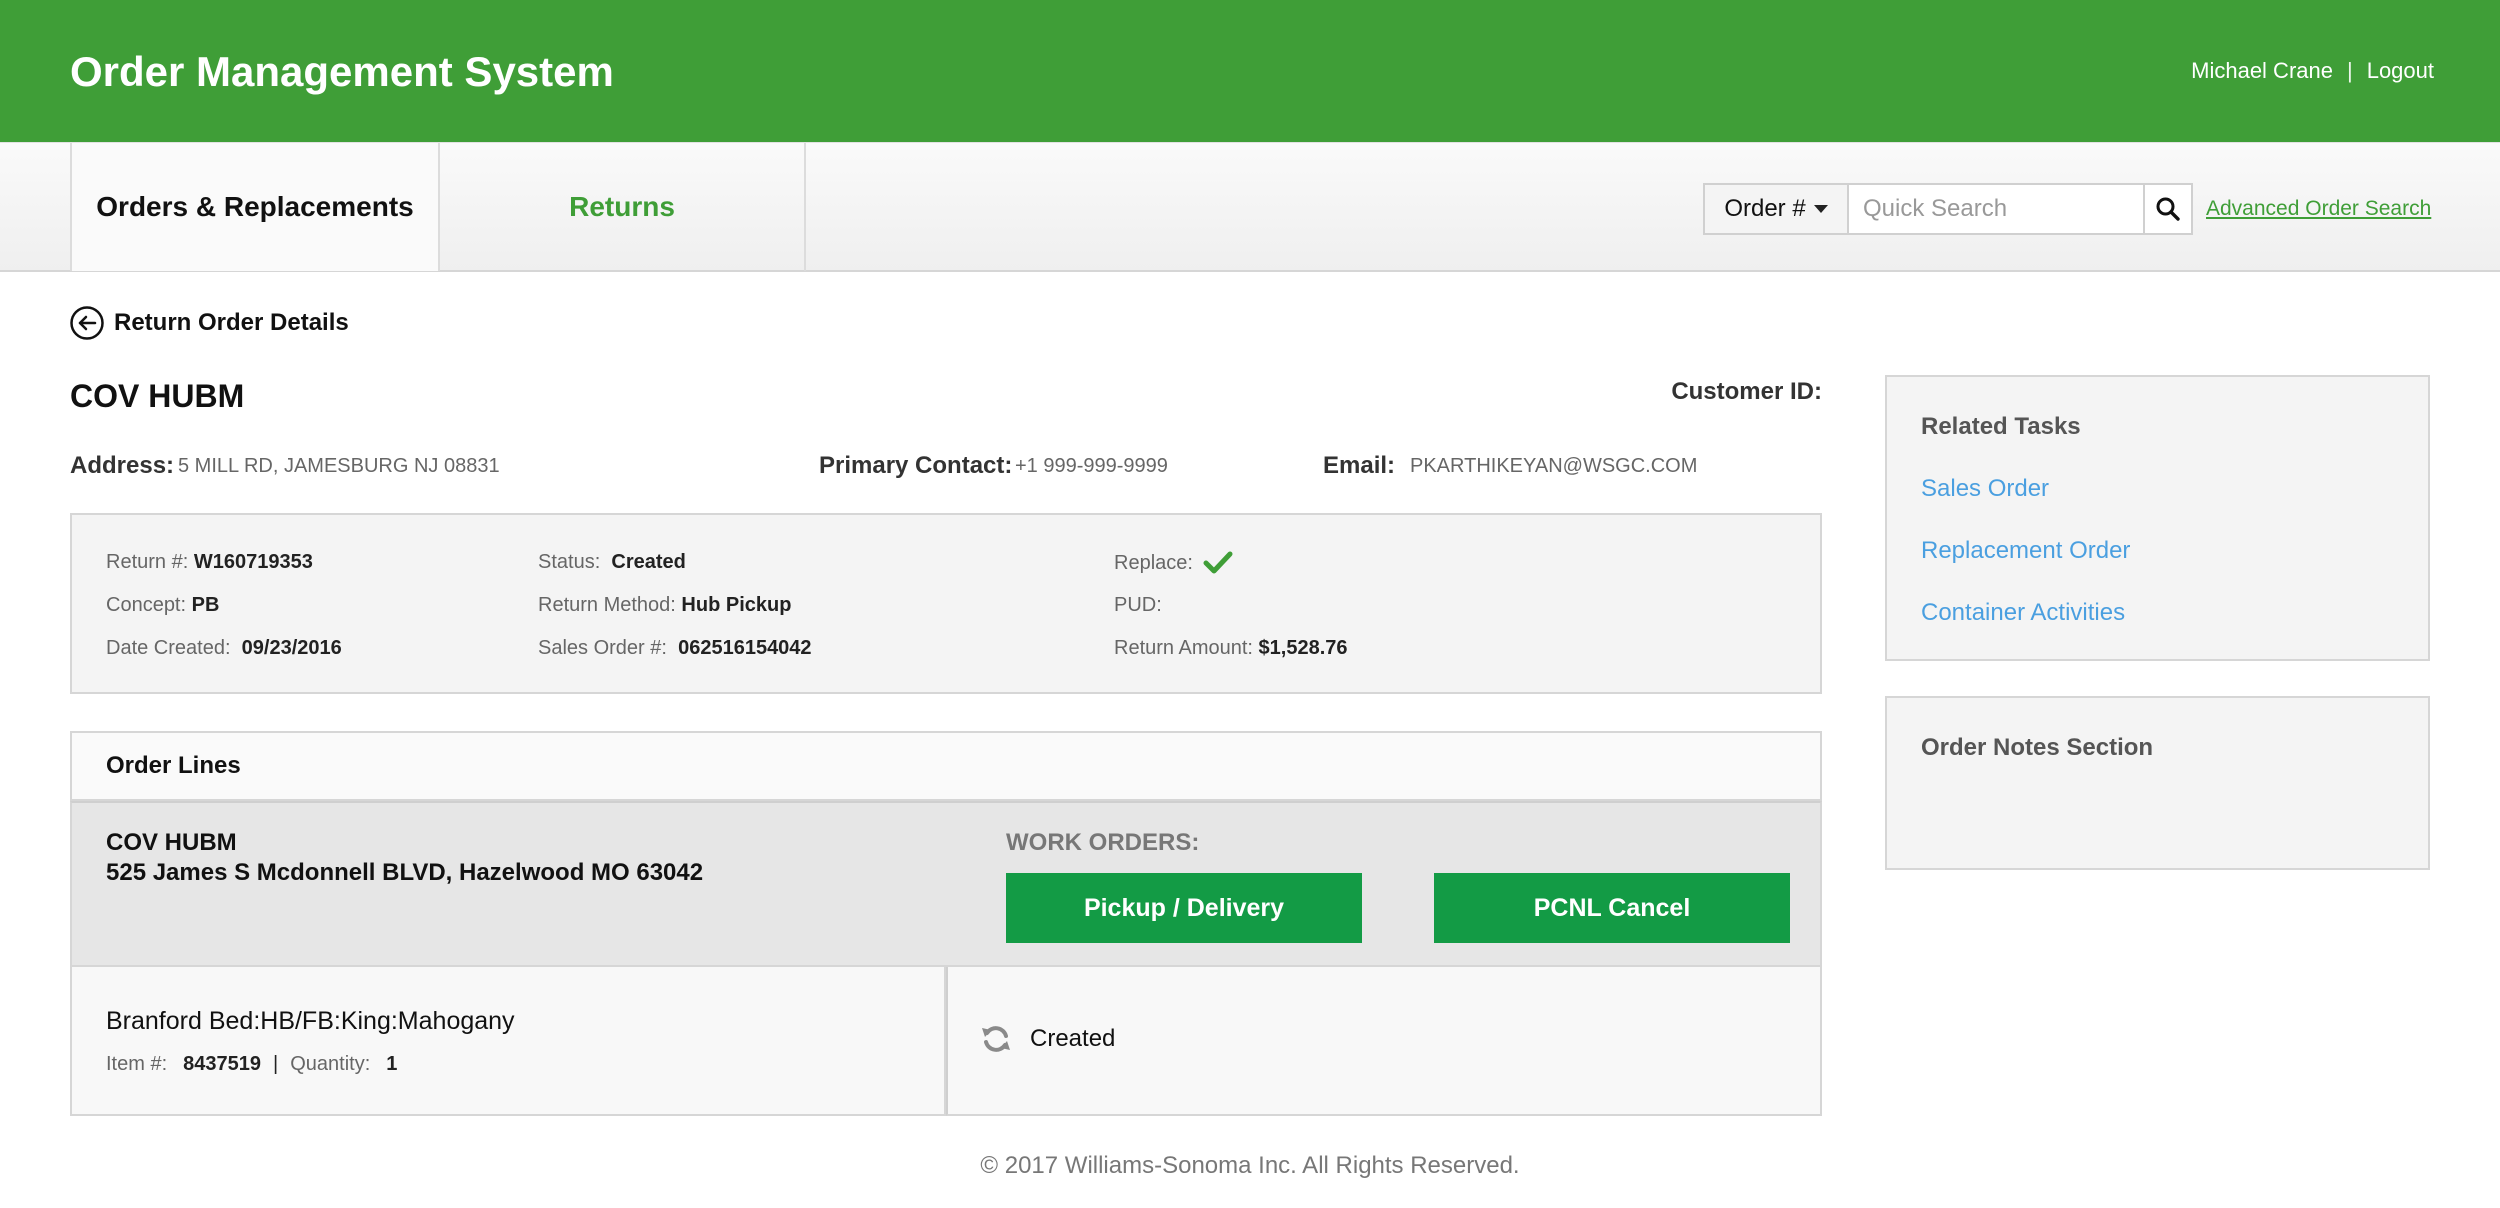 The width and height of the screenshot is (2500, 1208). I want to click on quick-search-group: Order #, so click(1948, 209).